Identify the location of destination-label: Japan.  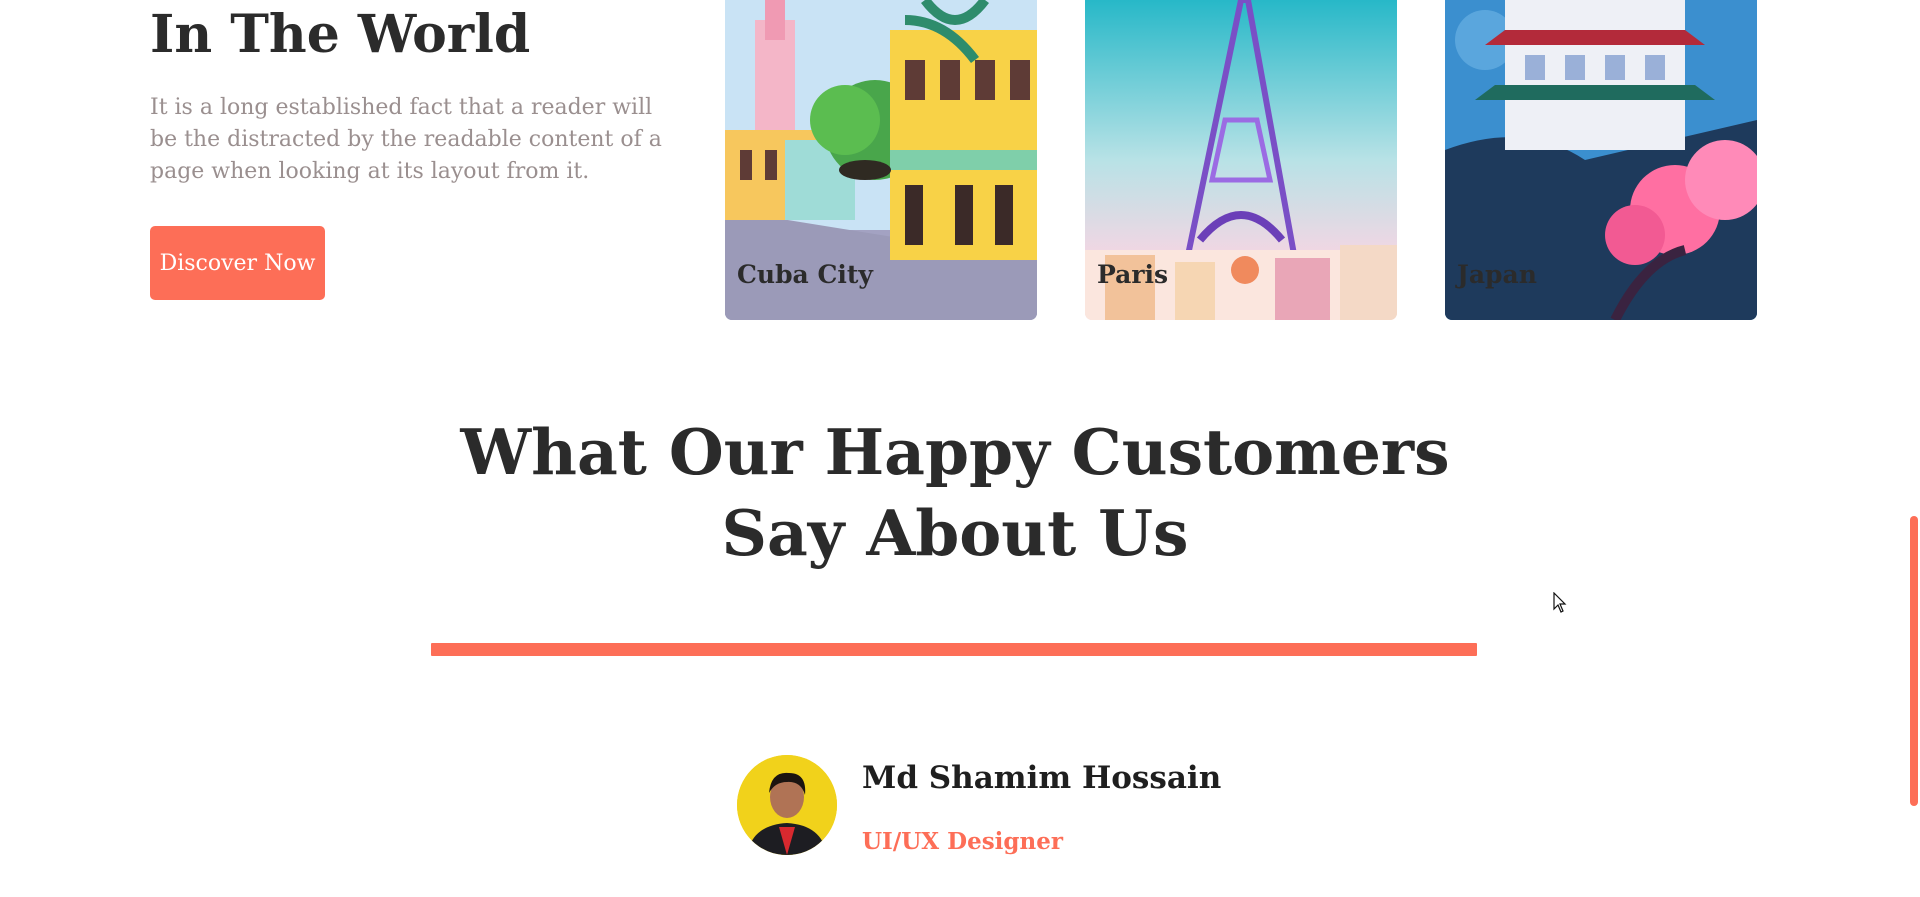
(1497, 274).